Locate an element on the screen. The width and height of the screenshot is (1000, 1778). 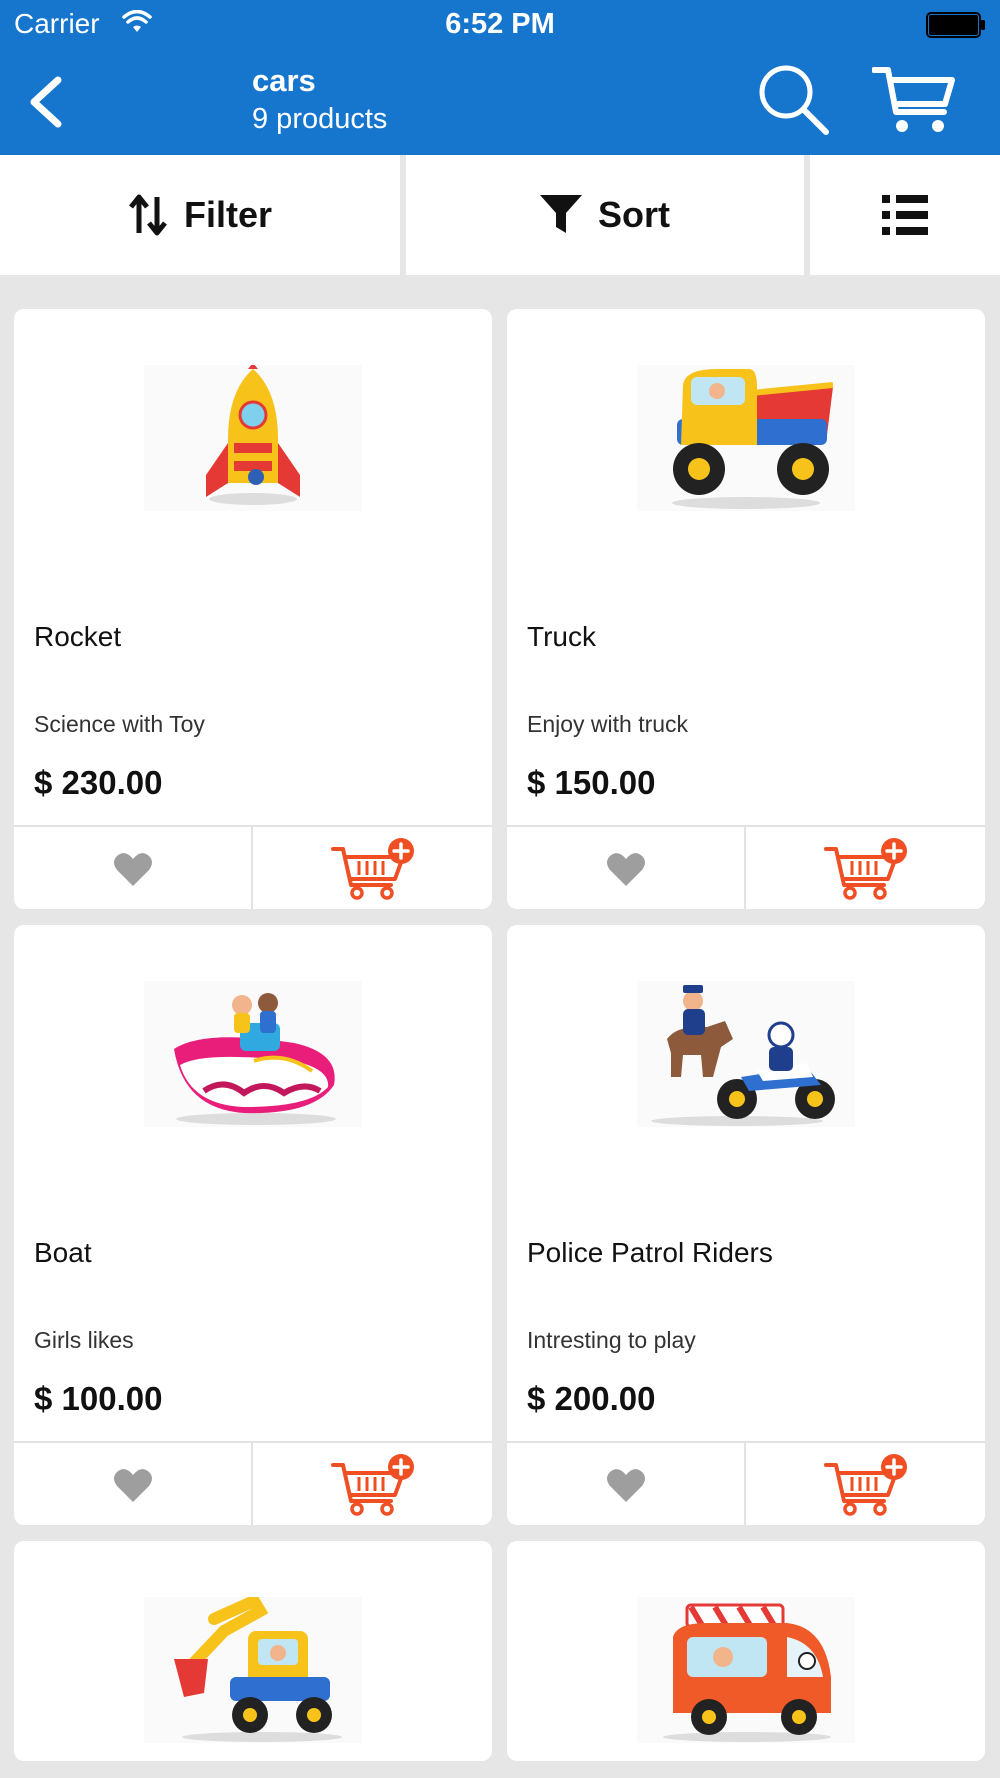
chevron-left-icon is located at coordinates (46, 102).